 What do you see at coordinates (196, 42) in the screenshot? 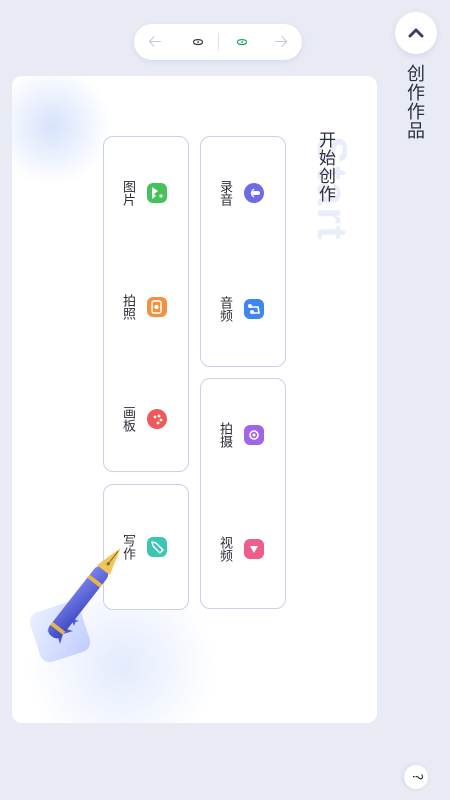
I see `counter-left-value: 0` at bounding box center [196, 42].